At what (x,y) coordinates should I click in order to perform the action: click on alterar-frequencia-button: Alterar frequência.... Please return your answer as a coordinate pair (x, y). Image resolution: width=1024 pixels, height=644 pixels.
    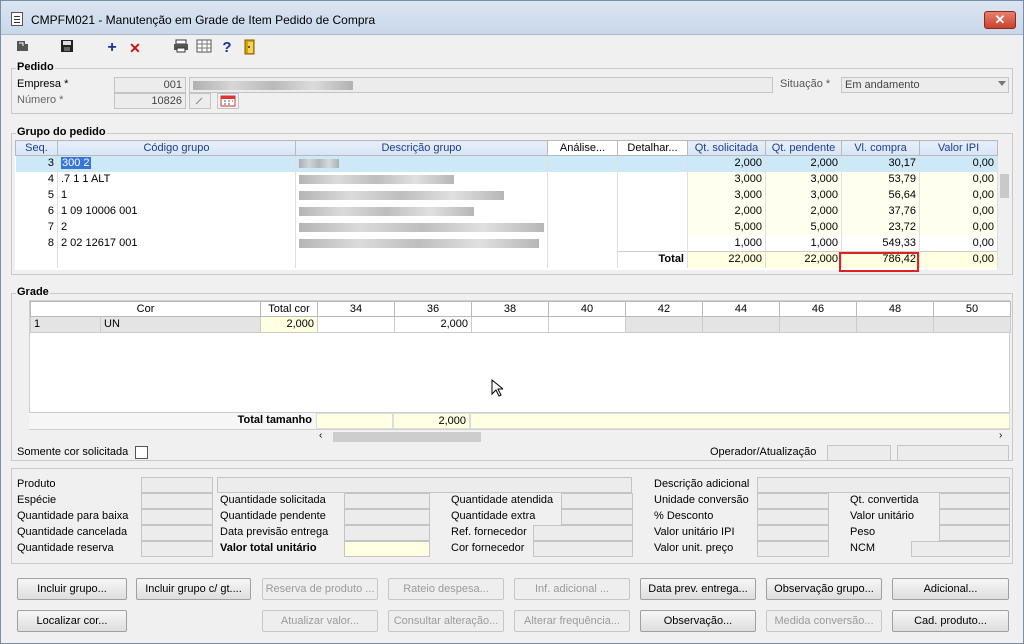
    Looking at the image, I should click on (572, 621).